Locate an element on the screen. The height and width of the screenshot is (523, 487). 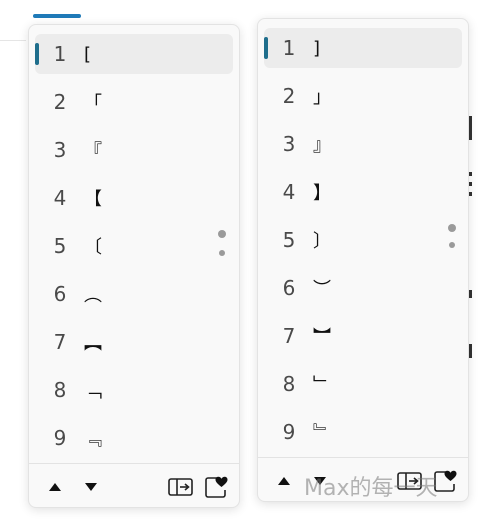
candidate-item: 6 ︶ is located at coordinates (363, 288).